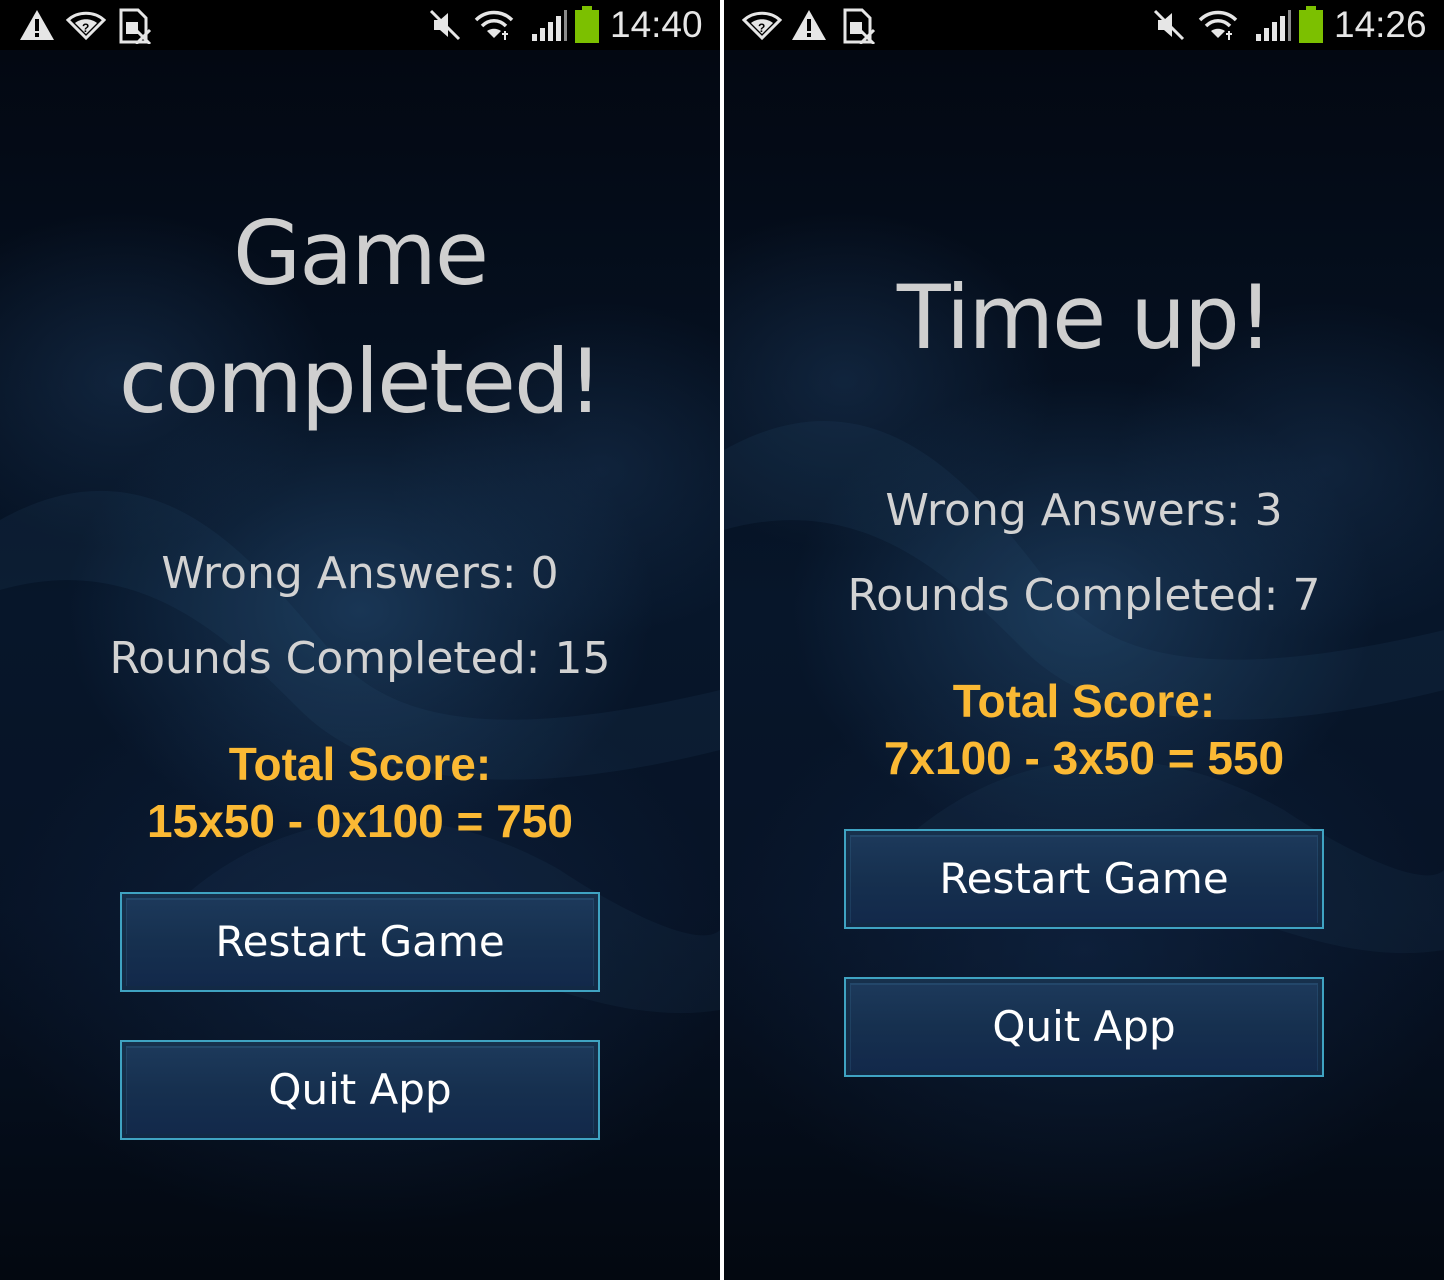 The width and height of the screenshot is (1444, 1280). I want to click on wrong-answers-text: Wrong Answers: 3, so click(1084, 510).